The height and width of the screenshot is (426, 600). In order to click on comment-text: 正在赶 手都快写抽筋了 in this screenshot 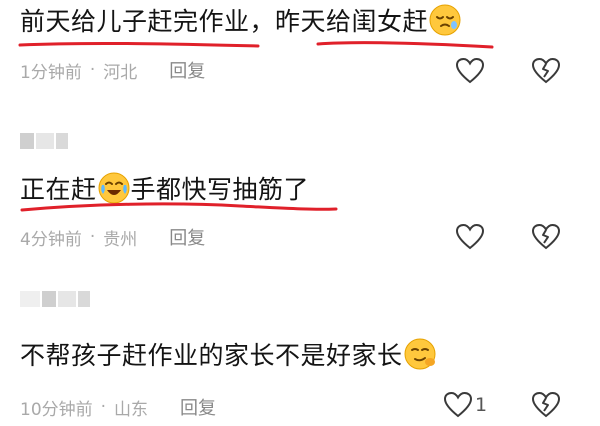, I will do `click(164, 190)`.